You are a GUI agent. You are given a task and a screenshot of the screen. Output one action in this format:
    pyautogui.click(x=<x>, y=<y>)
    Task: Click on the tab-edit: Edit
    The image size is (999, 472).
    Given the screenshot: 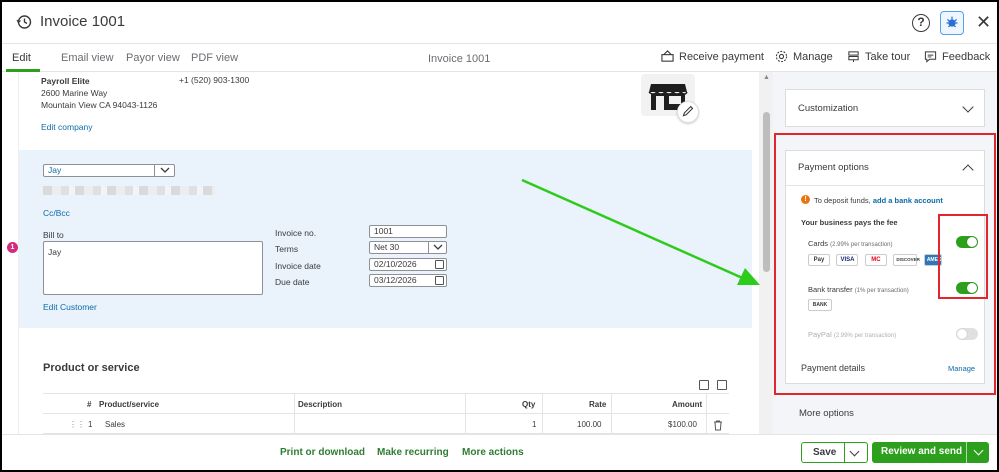 What is the action you would take?
    pyautogui.click(x=21, y=58)
    